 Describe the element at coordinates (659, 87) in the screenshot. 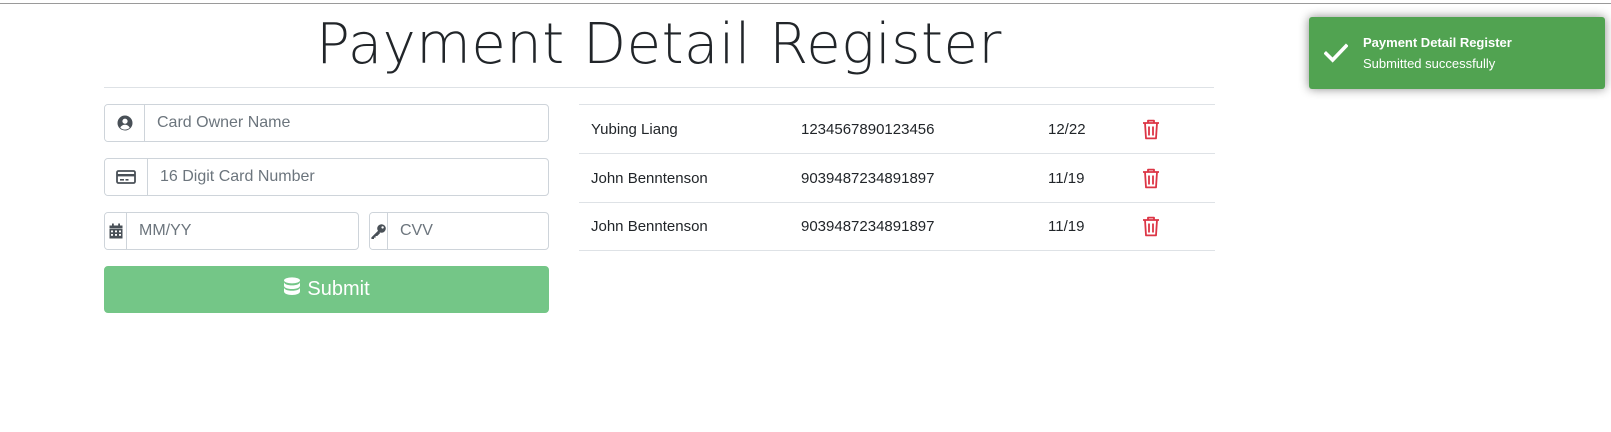

I see `title-divider` at that location.